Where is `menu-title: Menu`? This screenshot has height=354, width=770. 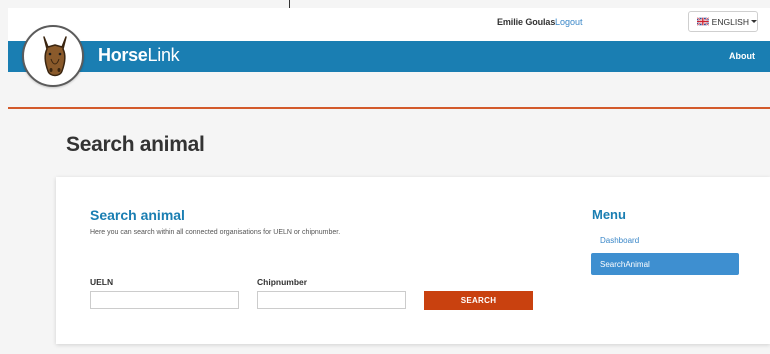
menu-title: Menu is located at coordinates (609, 214).